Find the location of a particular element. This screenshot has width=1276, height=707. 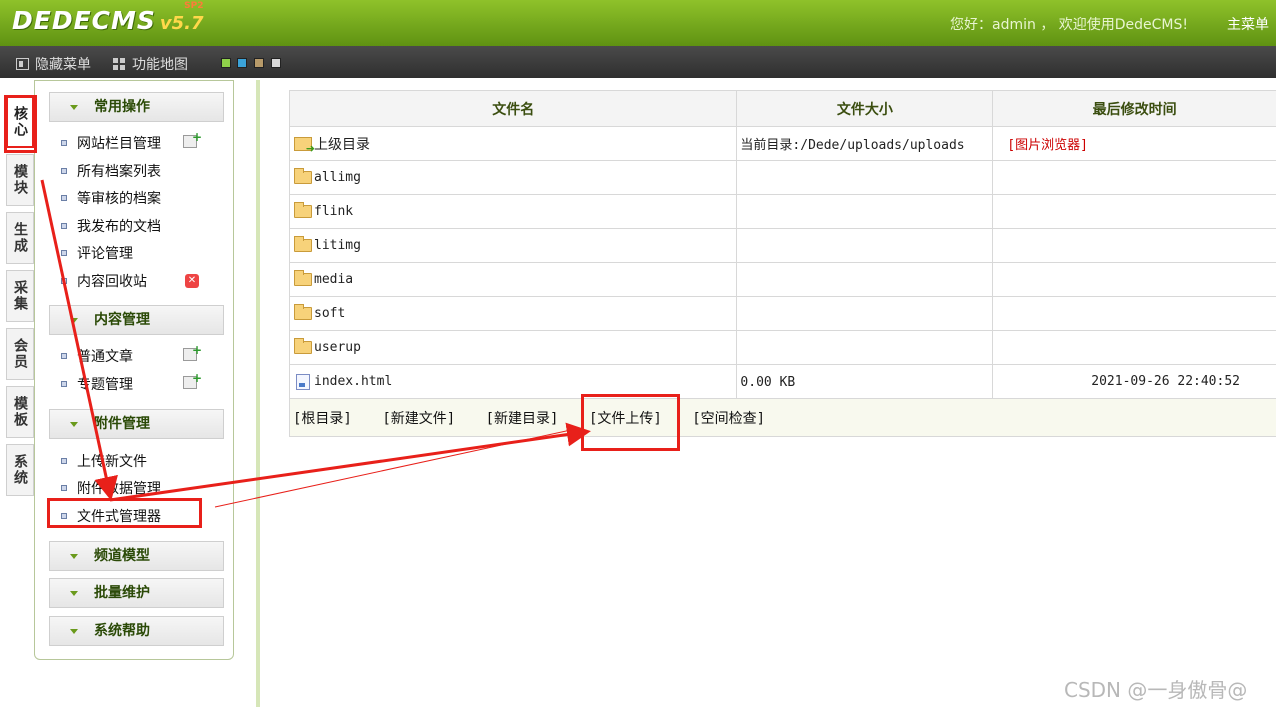

group-label: 批量维护 is located at coordinates (122, 593).